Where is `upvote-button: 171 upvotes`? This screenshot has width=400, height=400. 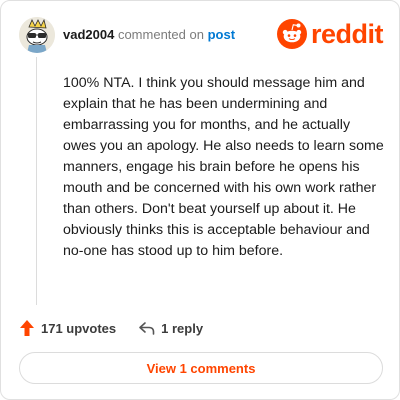 upvote-button: 171 upvotes is located at coordinates (67, 328).